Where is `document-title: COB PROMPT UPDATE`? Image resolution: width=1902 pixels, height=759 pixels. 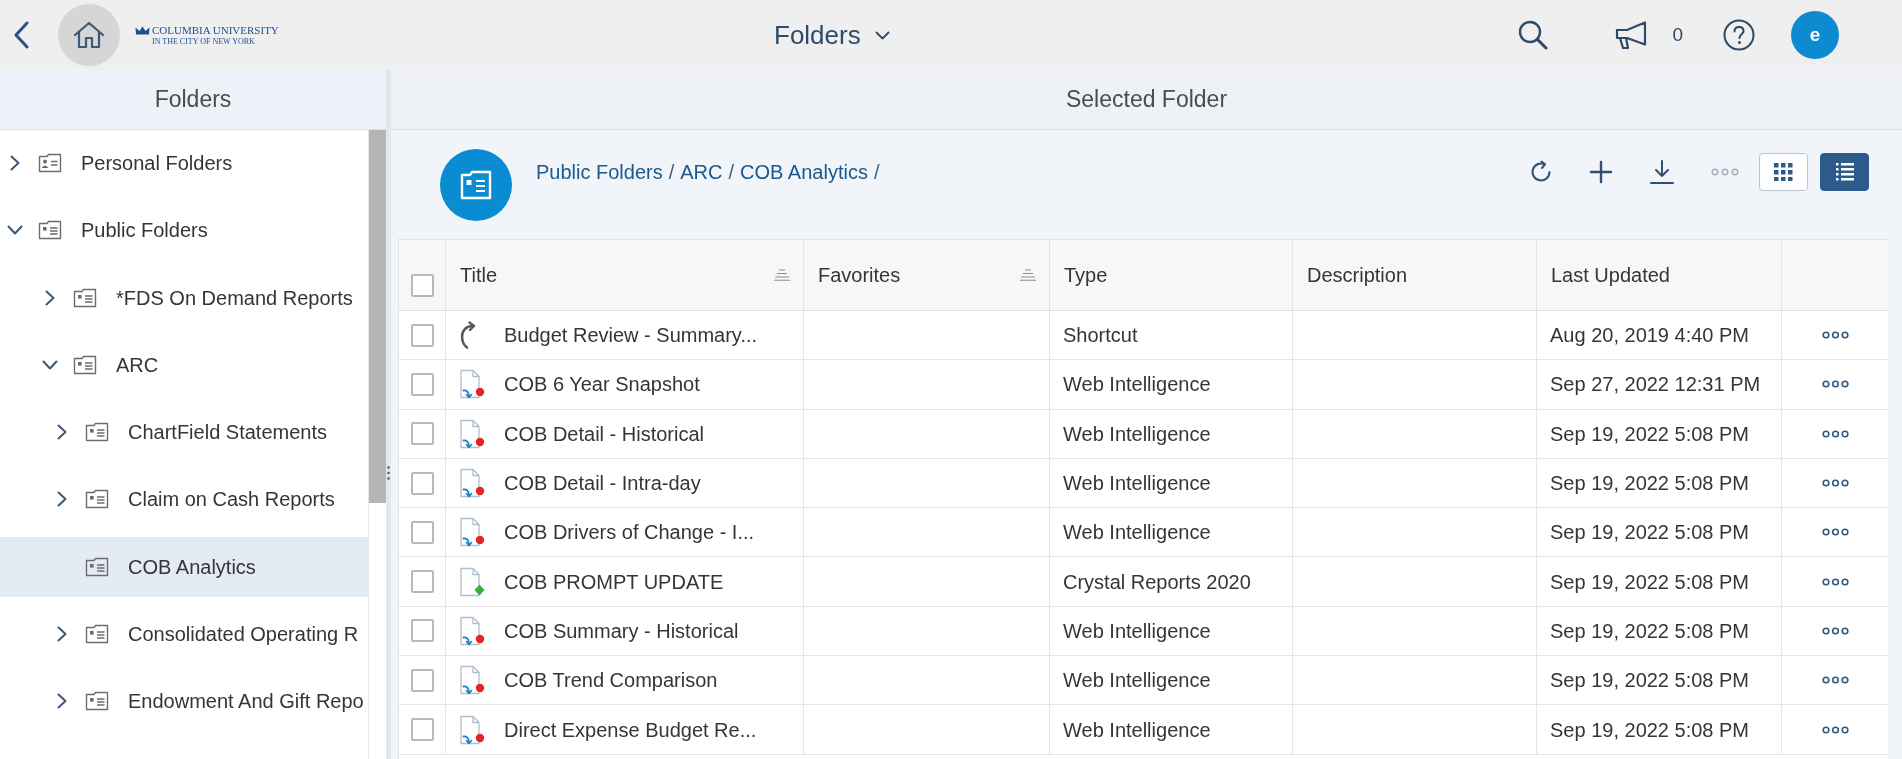
document-title: COB PROMPT UPDATE is located at coordinates (614, 582).